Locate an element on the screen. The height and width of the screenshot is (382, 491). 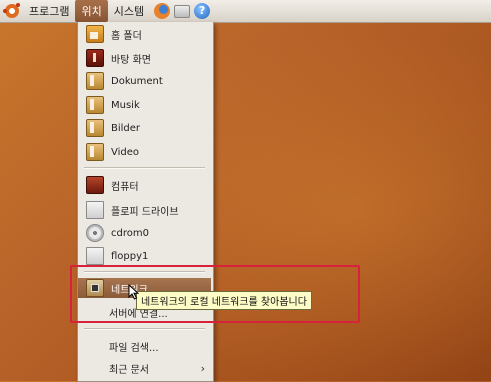
menu-item-recent-documents: 최근 문서 › is located at coordinates (144, 368).